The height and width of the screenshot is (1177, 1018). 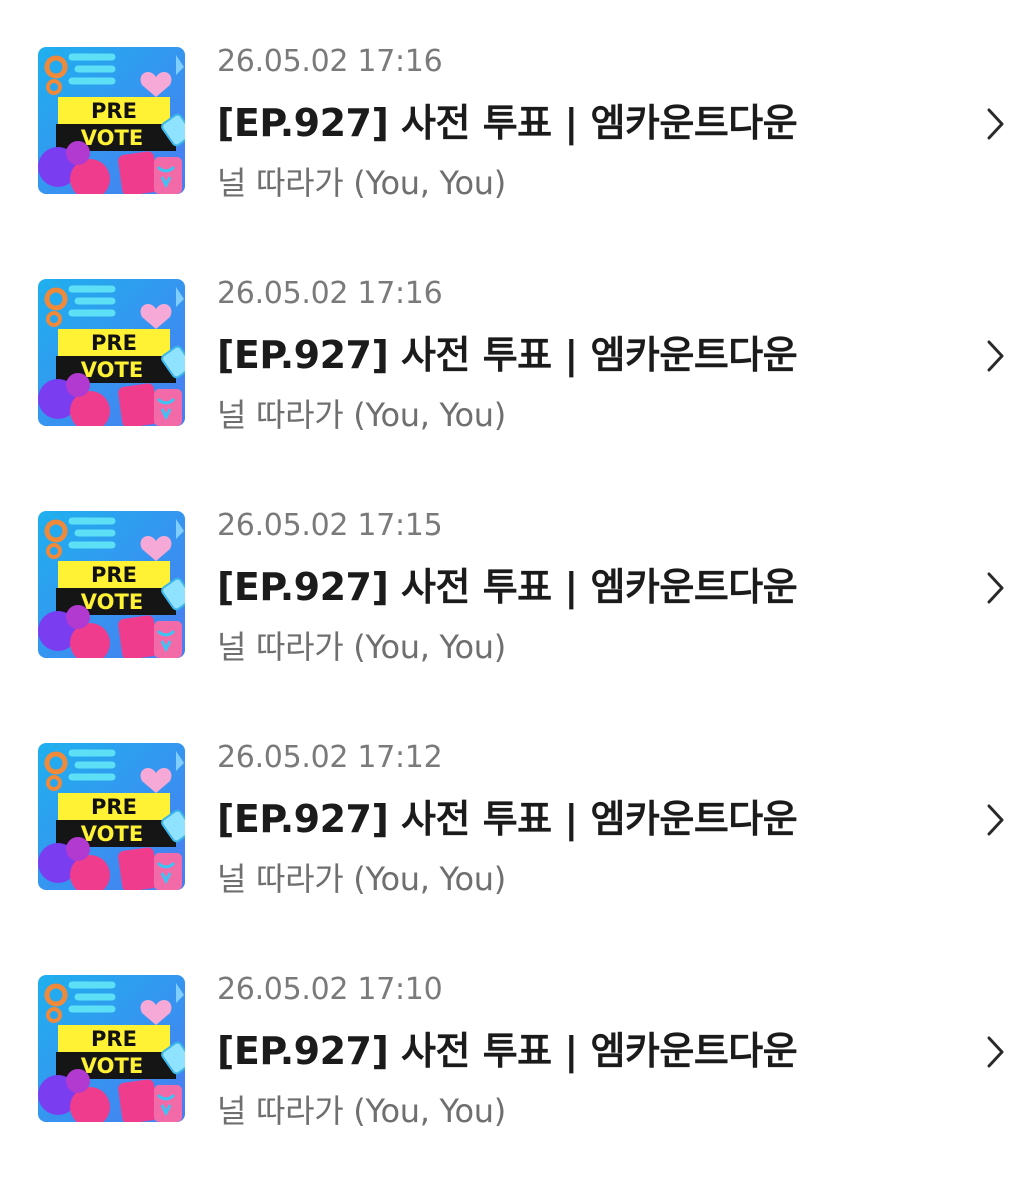 What do you see at coordinates (330, 525) in the screenshot?
I see `item-date: 26.05.02 17:15` at bounding box center [330, 525].